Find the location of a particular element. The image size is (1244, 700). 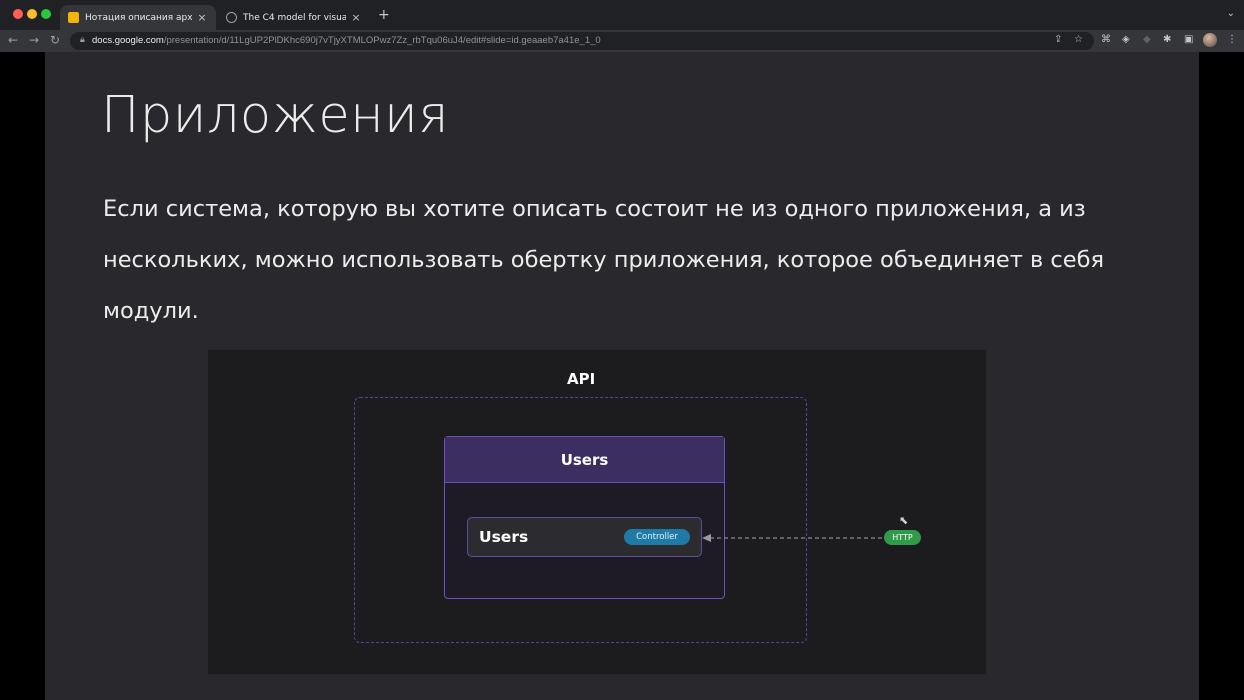

tab-title: The C4 model for visualising s is located at coordinates (294, 17).